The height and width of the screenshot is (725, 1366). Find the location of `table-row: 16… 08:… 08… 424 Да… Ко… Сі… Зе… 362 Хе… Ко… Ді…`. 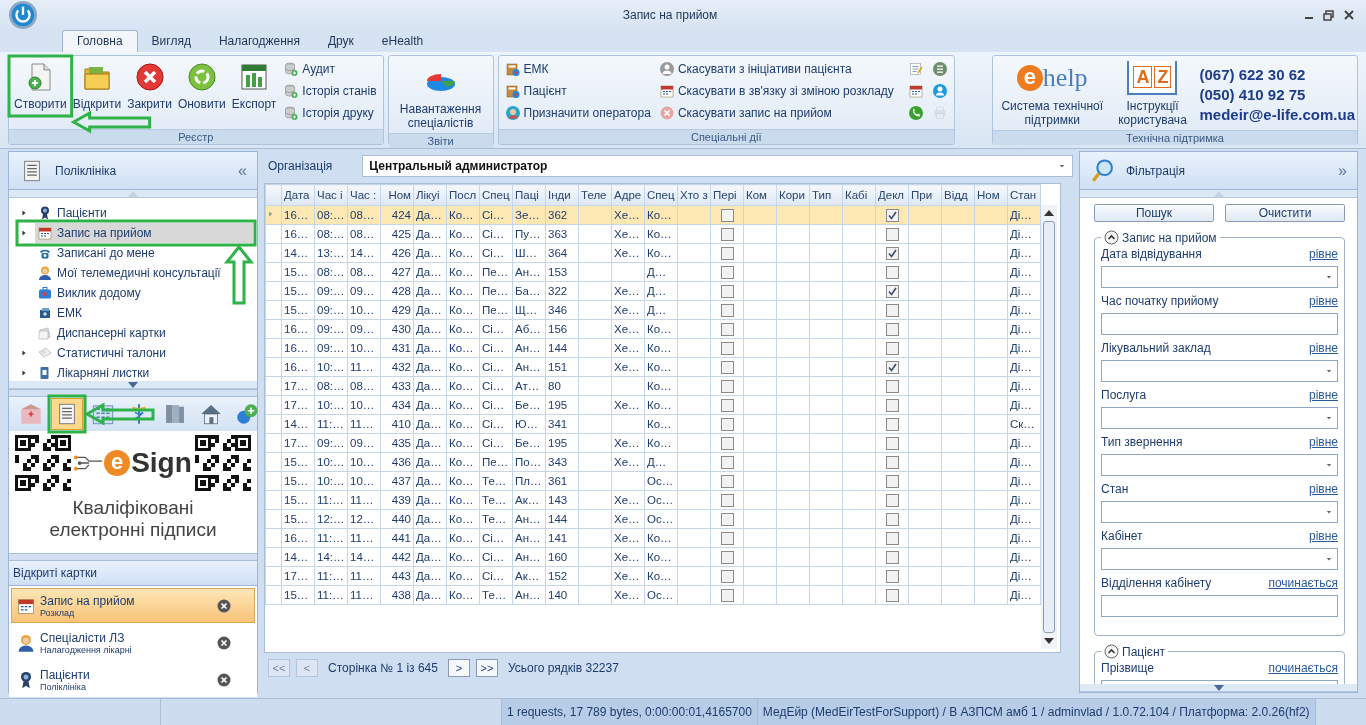

table-row: 16… 08:… 08… 424 Да… Ко… Сі… Зе… 362 Хе… Ко… Ді… is located at coordinates (653, 215).